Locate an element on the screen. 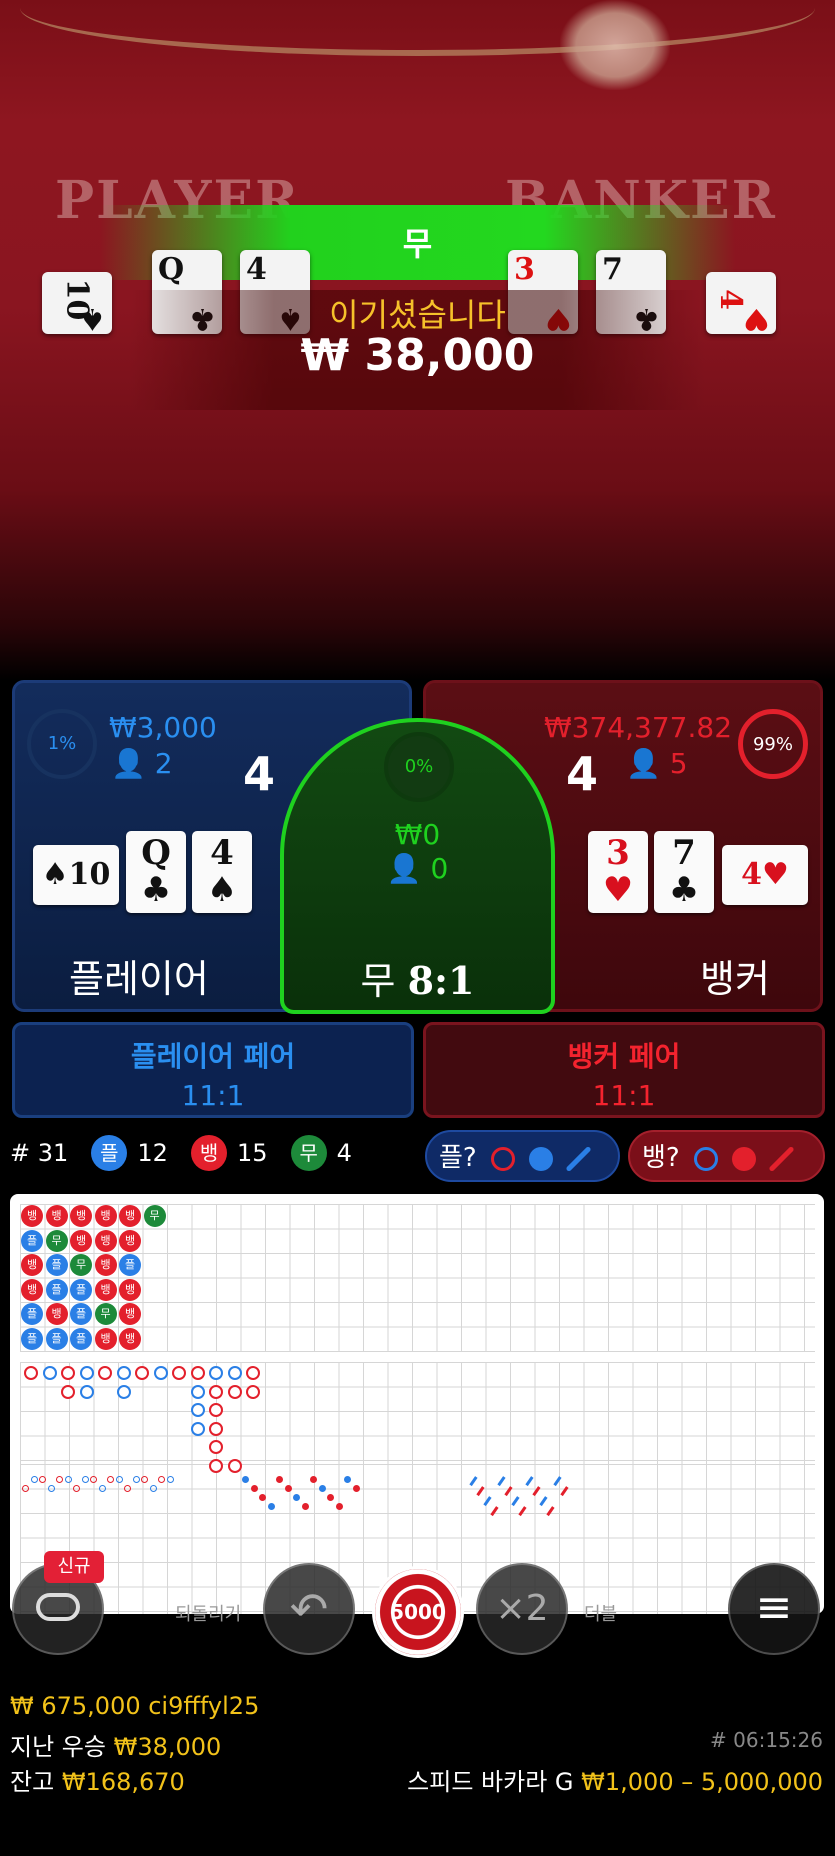  chip-selector: 5000 is located at coordinates (418, 1612).